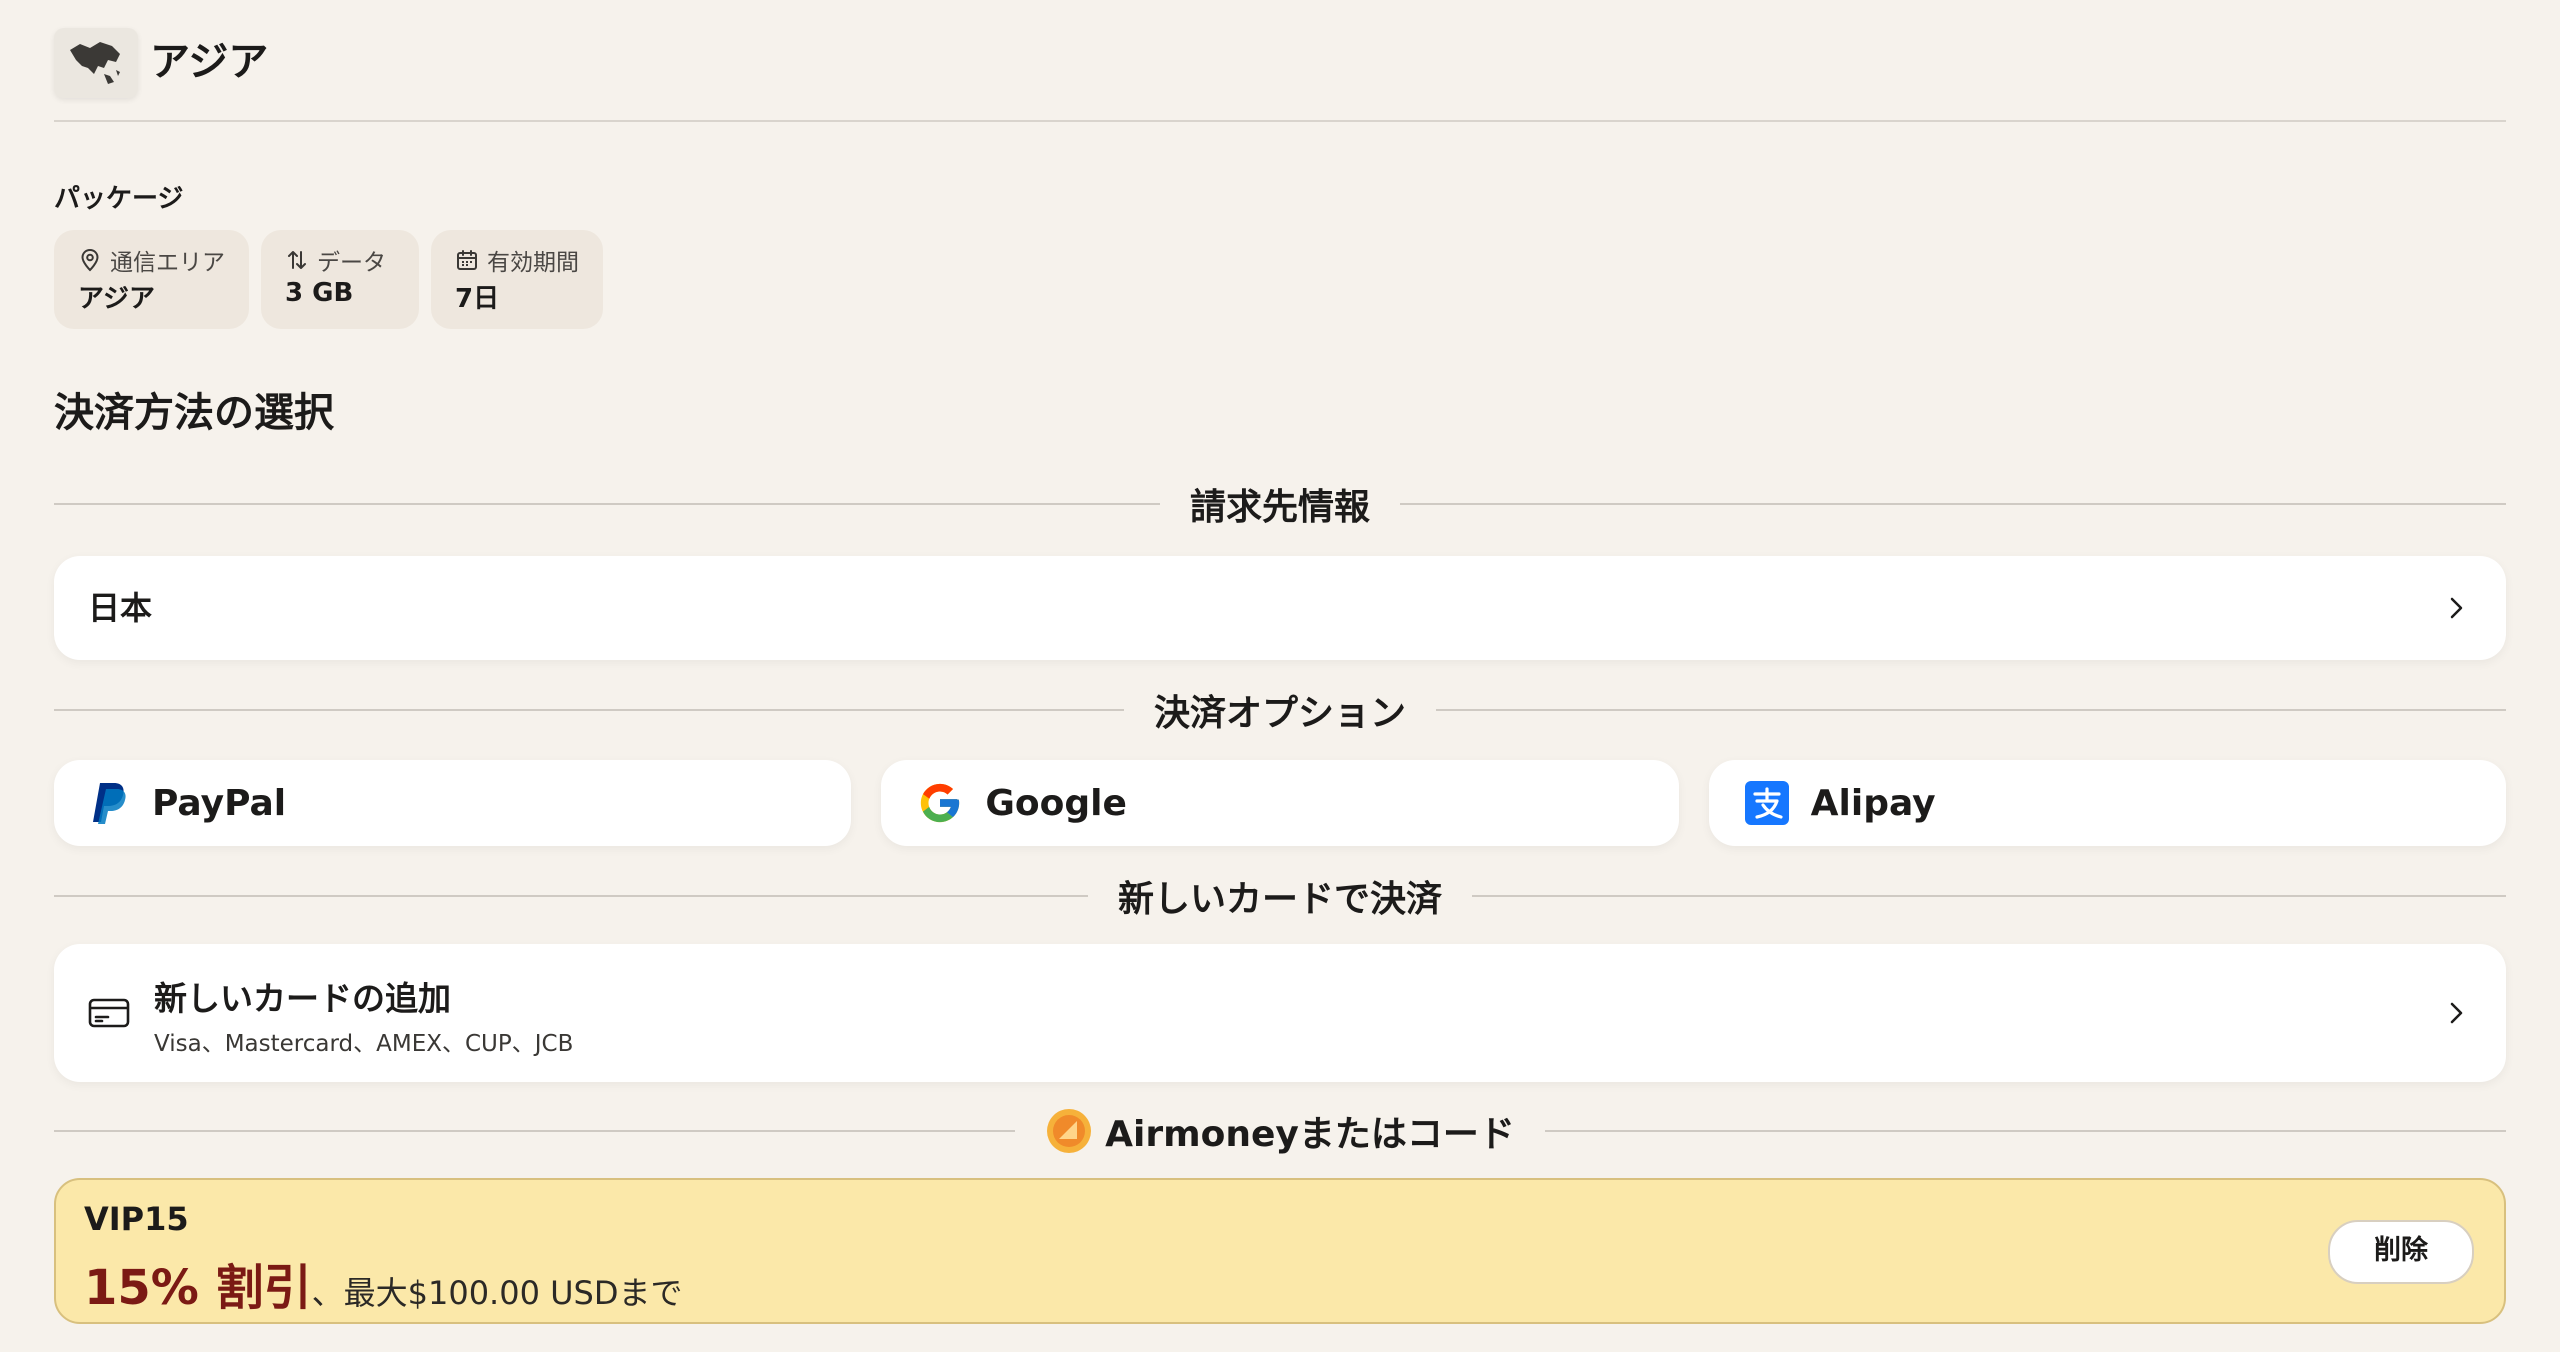 This screenshot has height=1352, width=2560. What do you see at coordinates (1766, 803) in the screenshot?
I see `alipay-icon` at bounding box center [1766, 803].